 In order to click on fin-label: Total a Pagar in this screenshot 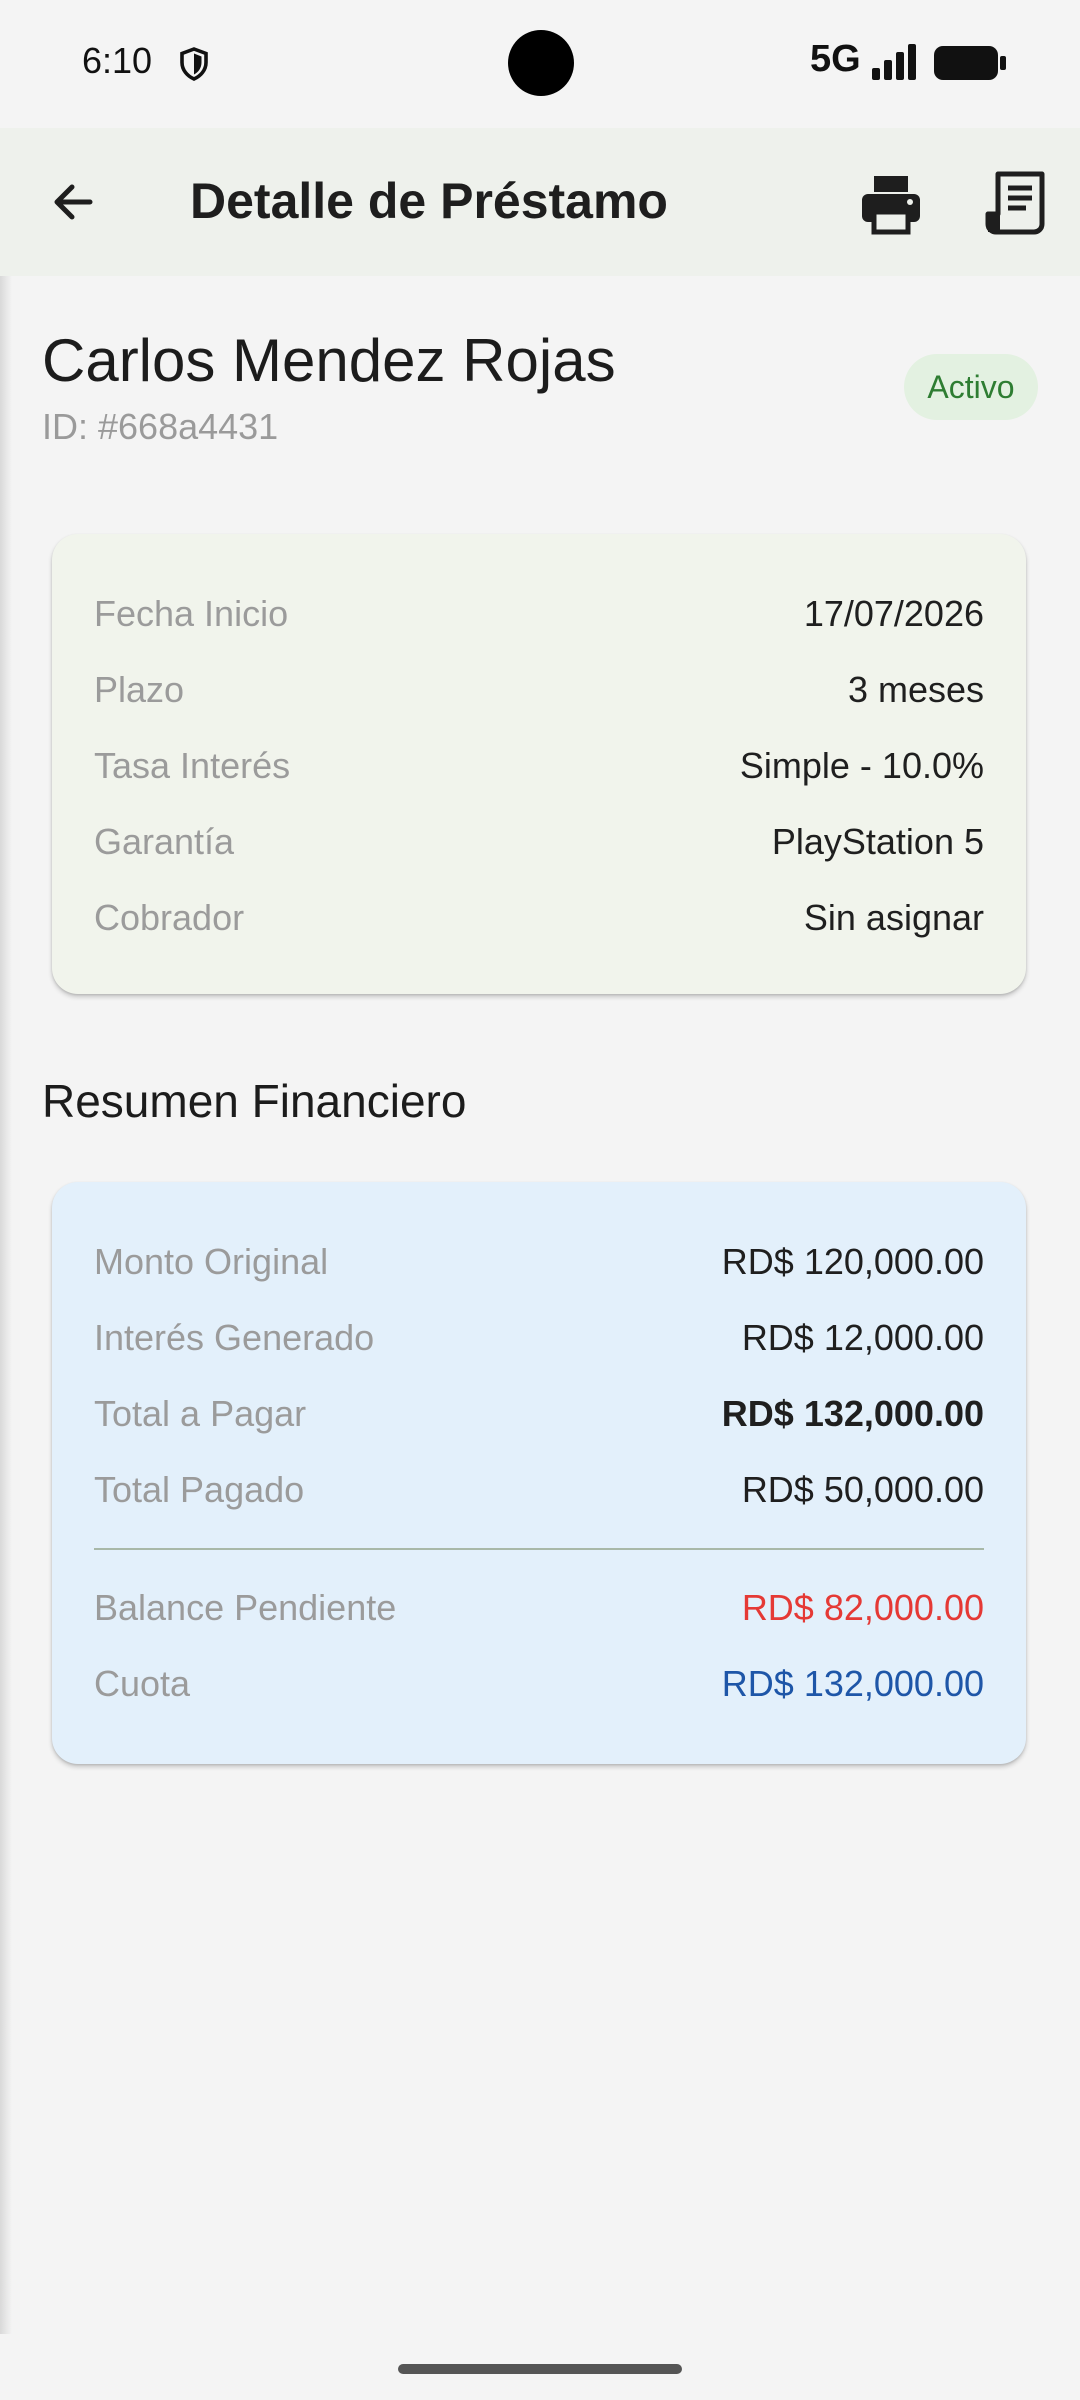, I will do `click(200, 1413)`.